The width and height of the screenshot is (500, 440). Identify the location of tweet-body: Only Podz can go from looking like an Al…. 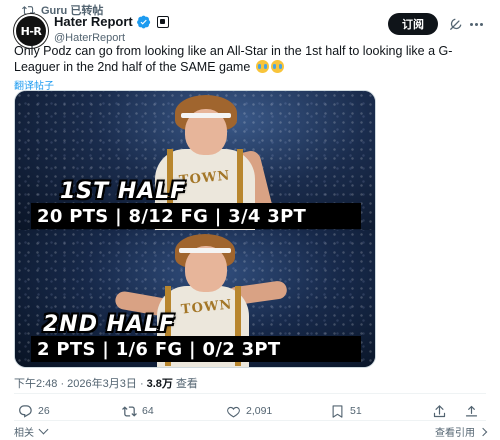
(233, 59).